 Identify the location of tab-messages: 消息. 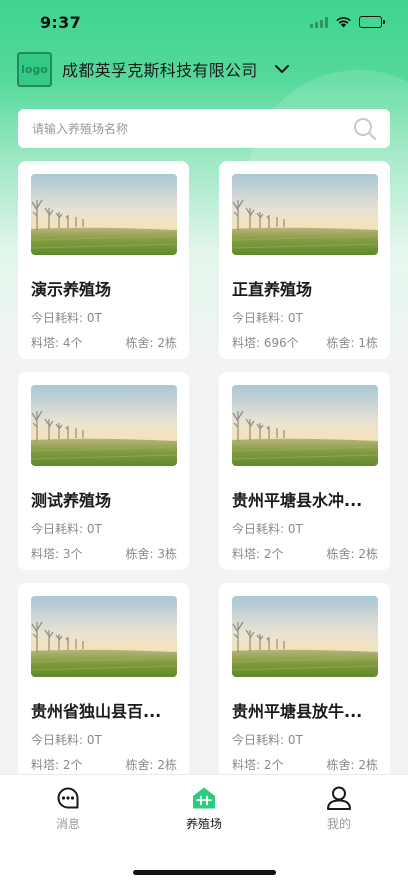
(68, 808).